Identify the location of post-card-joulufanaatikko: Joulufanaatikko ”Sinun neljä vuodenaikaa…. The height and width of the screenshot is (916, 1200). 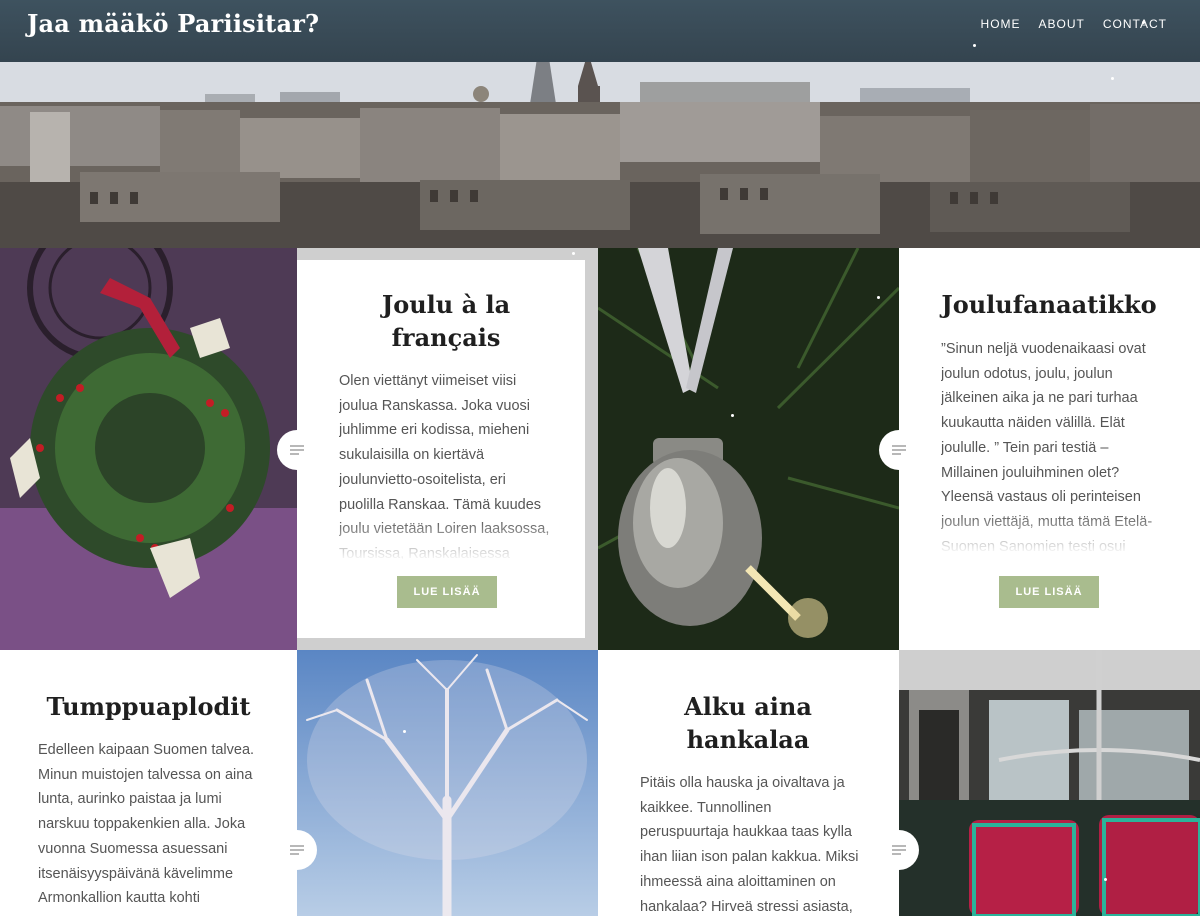
(1049, 449).